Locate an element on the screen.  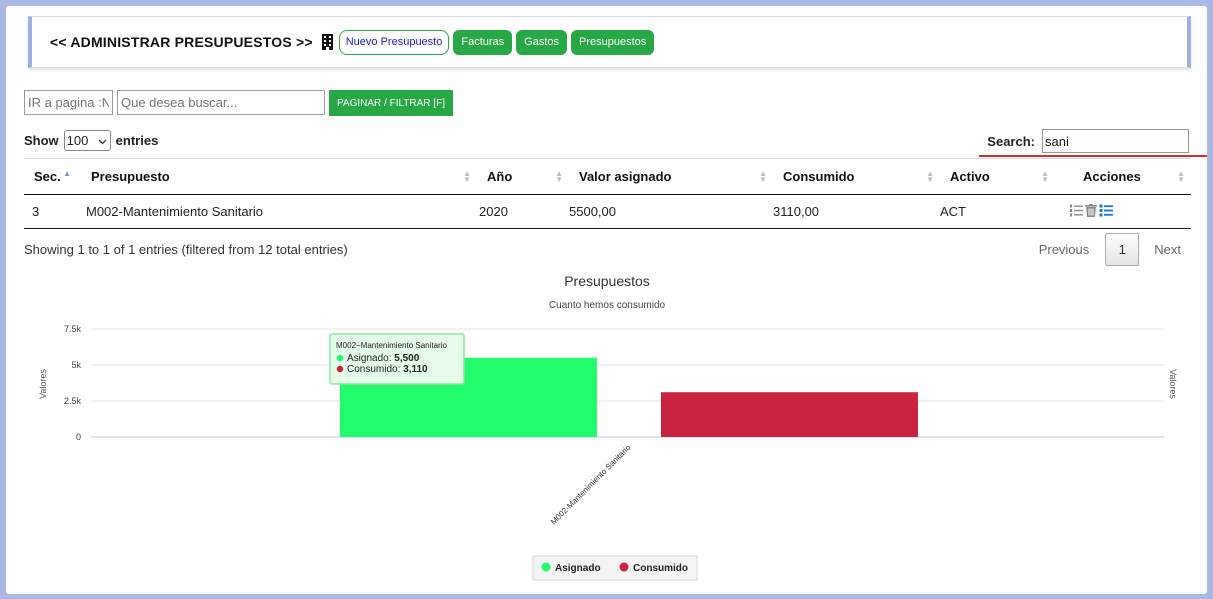
sort-asc-icon: ▲ is located at coordinates (67, 173).